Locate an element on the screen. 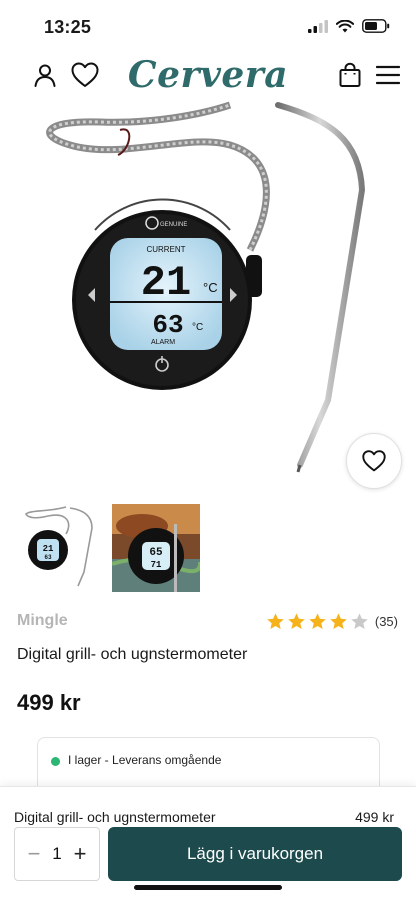  product-title: Digital grill- och ugnstermometer is located at coordinates (132, 654).